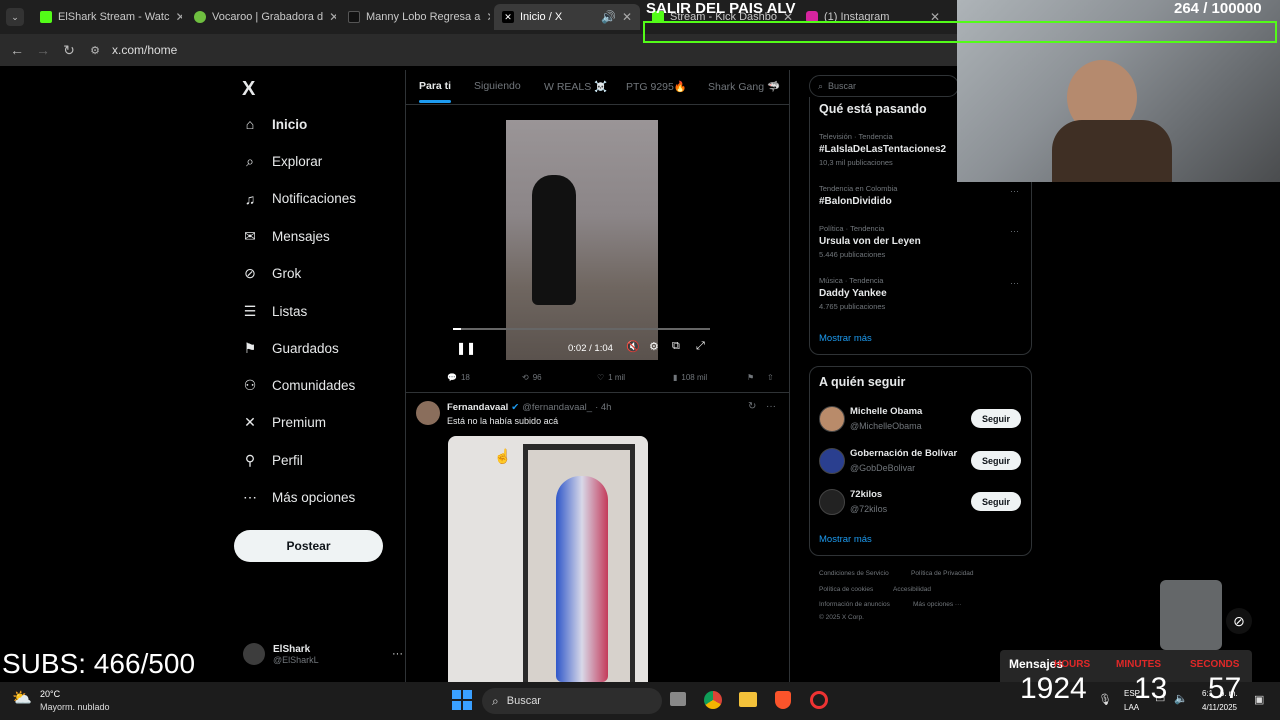 Image resolution: width=1280 pixels, height=720 pixels. Describe the element at coordinates (466, 348) in the screenshot. I see `pause-icon: ❚❚` at that location.